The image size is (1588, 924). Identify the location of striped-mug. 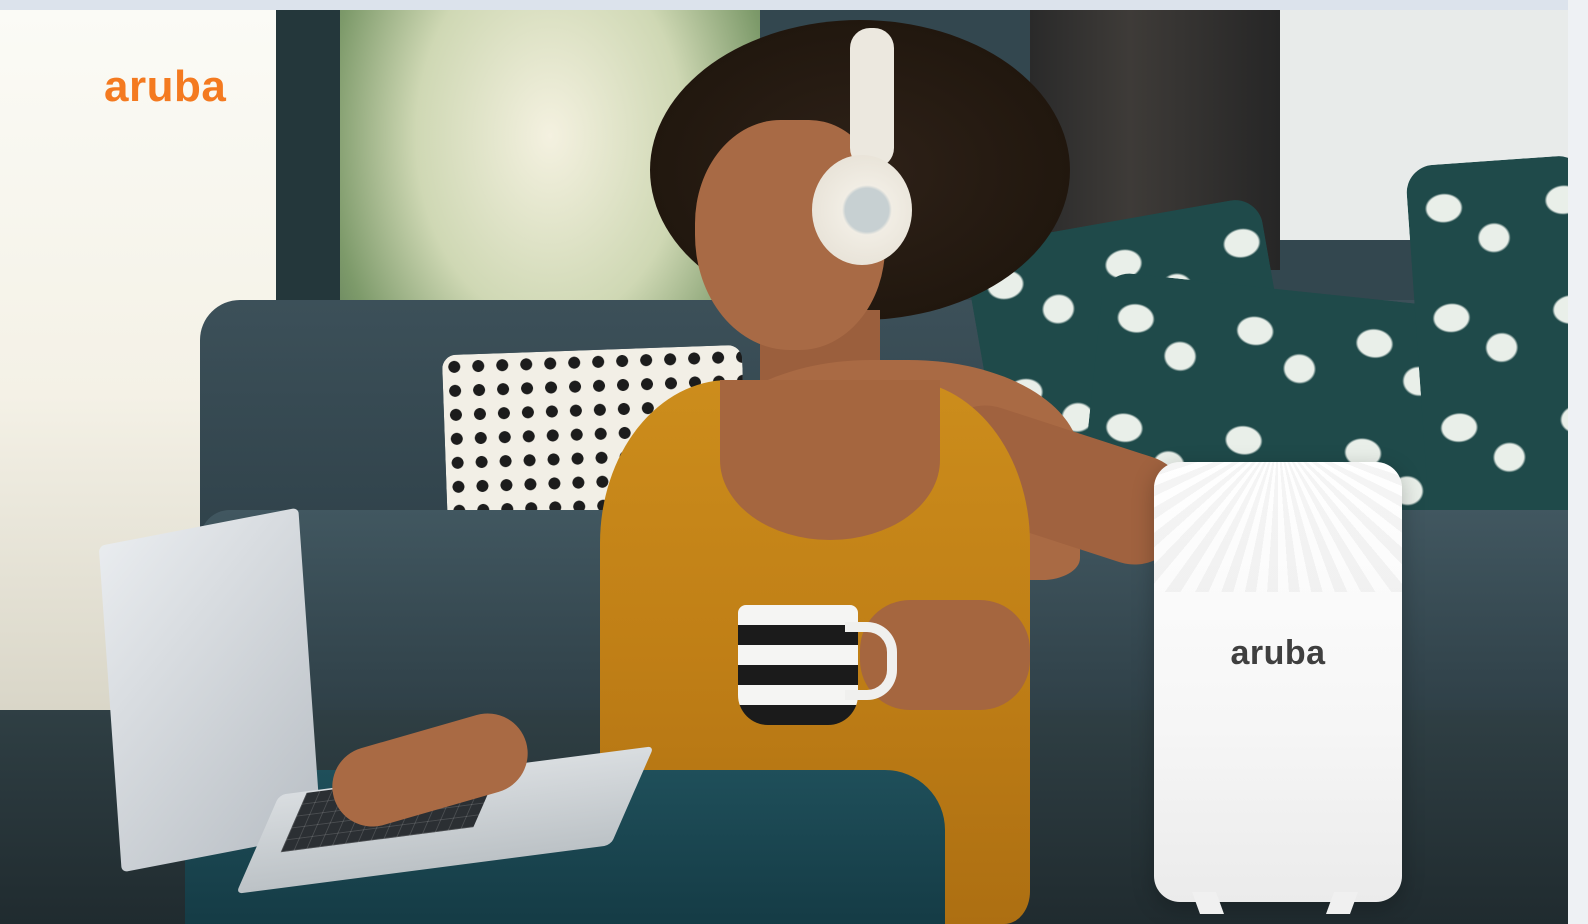
(798, 665).